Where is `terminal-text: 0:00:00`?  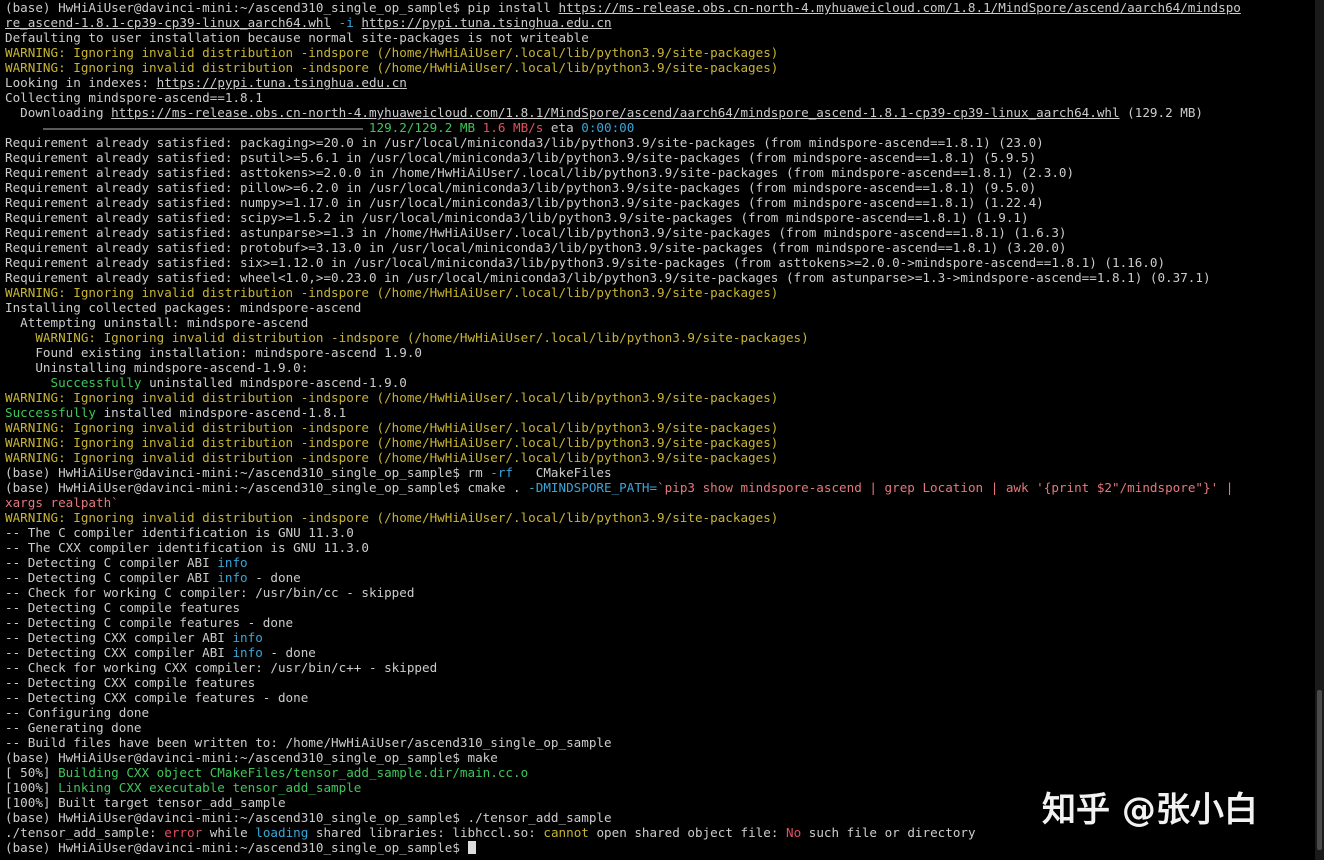
terminal-text: 0:00:00 is located at coordinates (608, 127).